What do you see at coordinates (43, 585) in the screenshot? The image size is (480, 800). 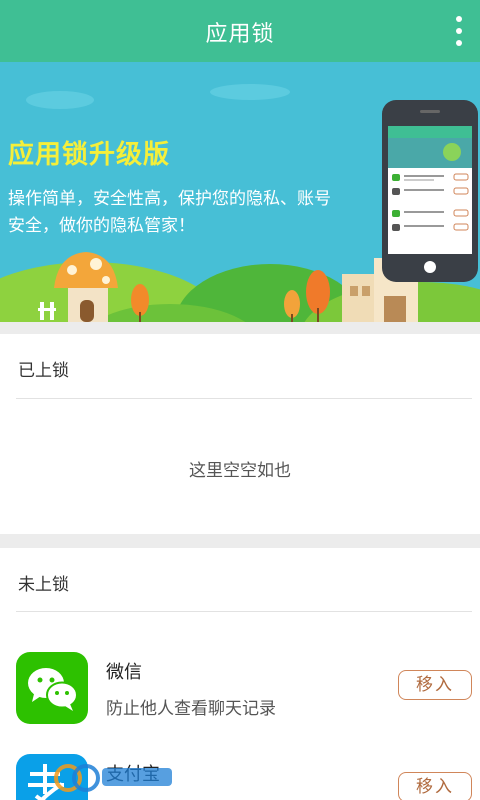 I see `unlocked-section-title: 未上锁` at bounding box center [43, 585].